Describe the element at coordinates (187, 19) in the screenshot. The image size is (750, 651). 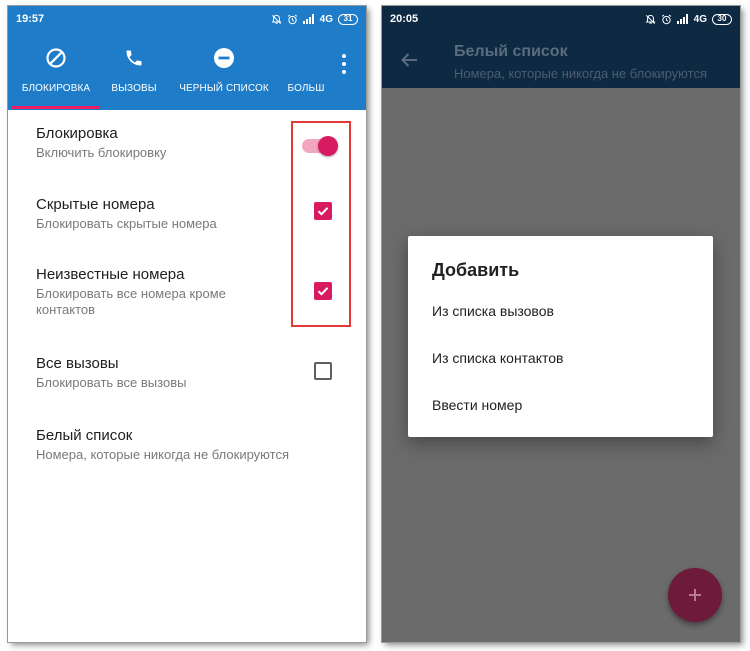
I see `status-bar: 19:57 4G 31` at that location.